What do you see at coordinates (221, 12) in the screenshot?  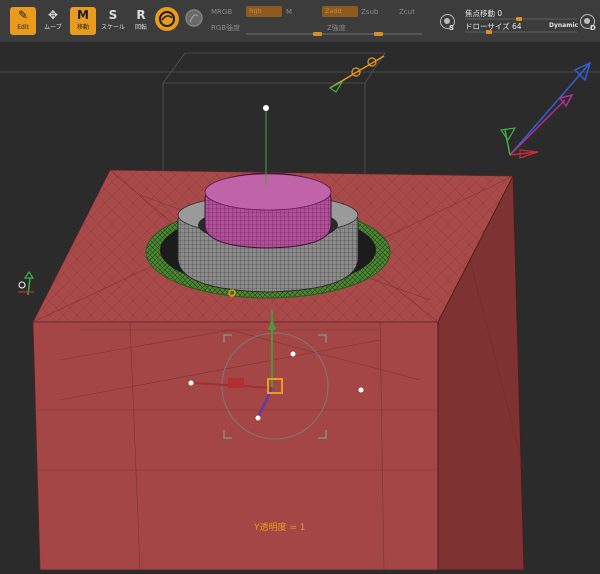 I see `mrgb-toggle: MRGB` at bounding box center [221, 12].